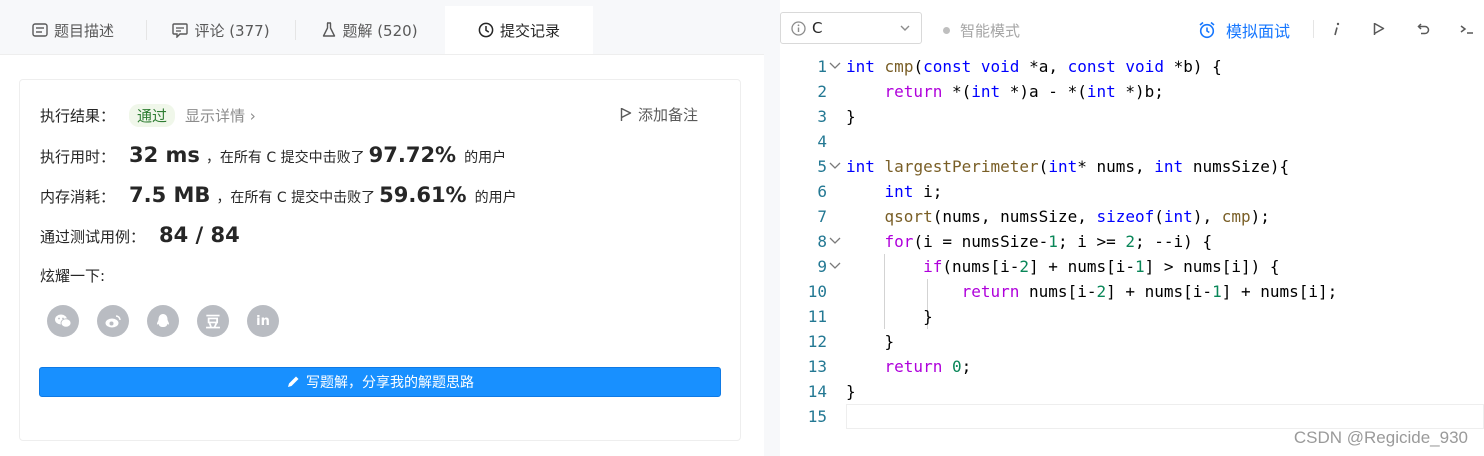 The image size is (1484, 456). I want to click on line-number: 2, so click(822, 91).